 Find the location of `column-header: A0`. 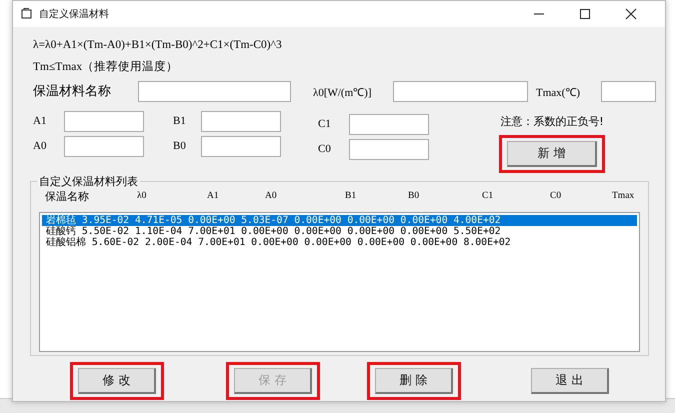

column-header: A0 is located at coordinates (271, 196).